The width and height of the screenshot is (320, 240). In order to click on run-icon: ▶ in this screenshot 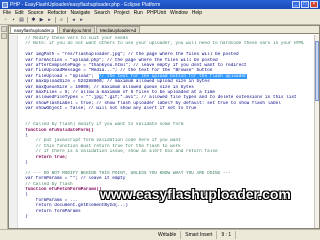, I will do `click(41, 20)`.